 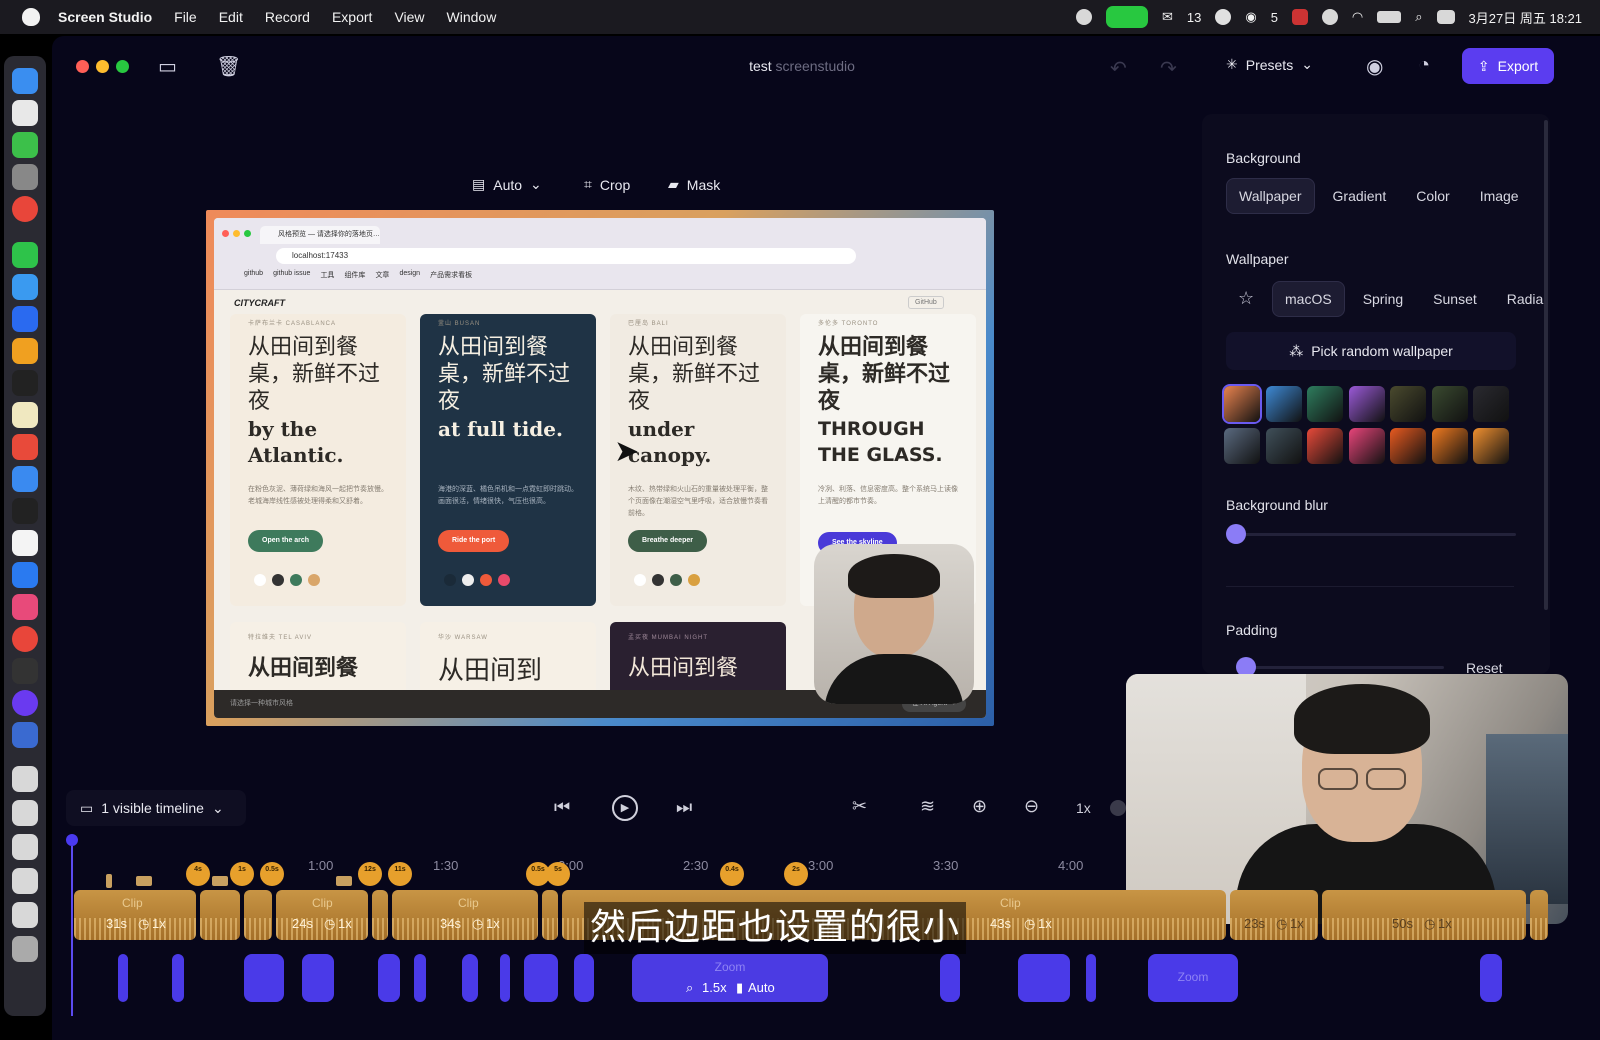 I want to click on cut-marker: 0.5s, so click(x=272, y=874).